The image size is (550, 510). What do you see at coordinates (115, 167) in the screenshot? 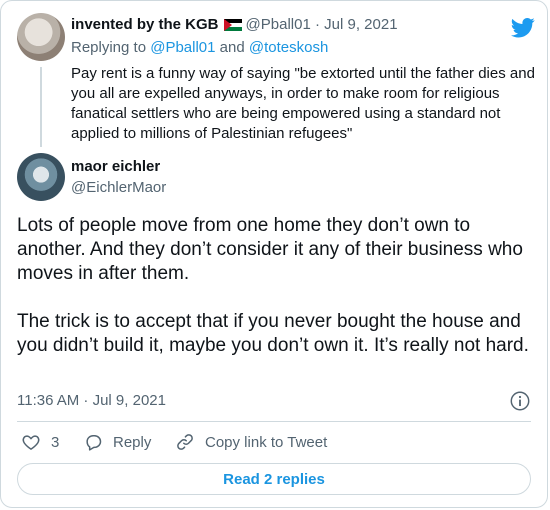
I see `author-name: maor eichler` at bounding box center [115, 167].